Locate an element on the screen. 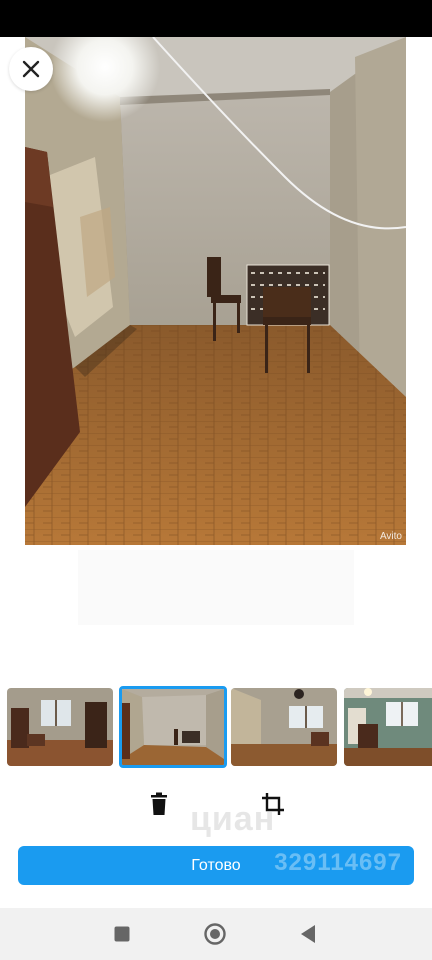 Image resolution: width=432 pixels, height=960 pixels. back-button is located at coordinates (308, 934).